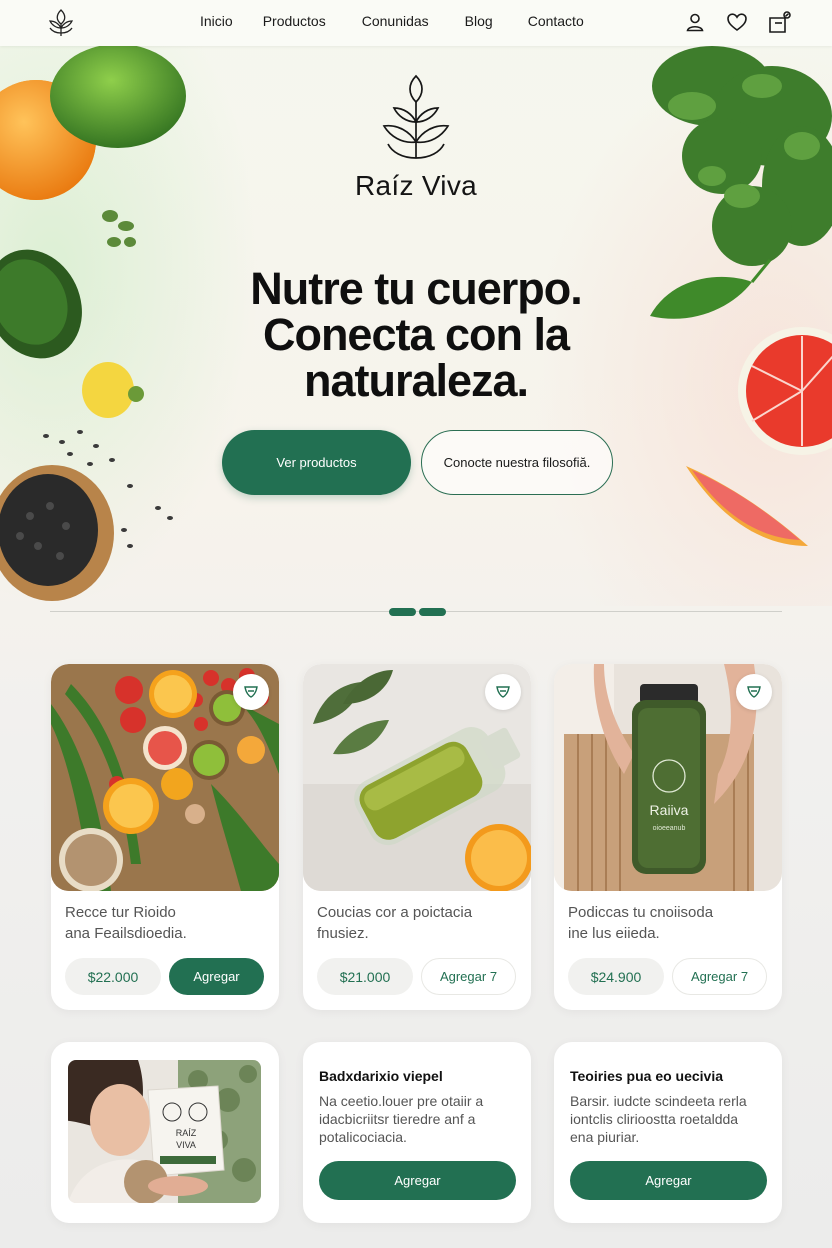 This screenshot has width=832, height=1248. I want to click on leaf-logo-icon, so click(61, 23).